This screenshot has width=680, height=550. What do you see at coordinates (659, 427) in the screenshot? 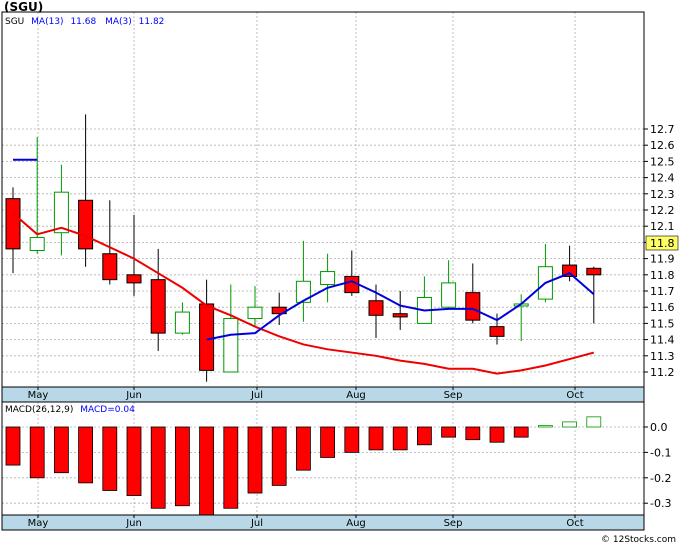
I see `macd-y-tick-label: 0.0` at bounding box center [659, 427].